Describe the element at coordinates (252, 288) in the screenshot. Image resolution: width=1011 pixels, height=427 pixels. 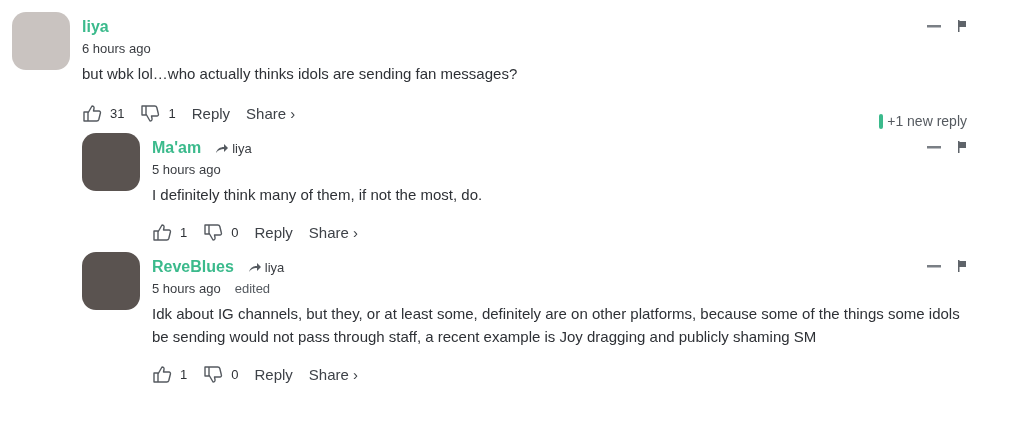
I see `edited-label: edited` at that location.